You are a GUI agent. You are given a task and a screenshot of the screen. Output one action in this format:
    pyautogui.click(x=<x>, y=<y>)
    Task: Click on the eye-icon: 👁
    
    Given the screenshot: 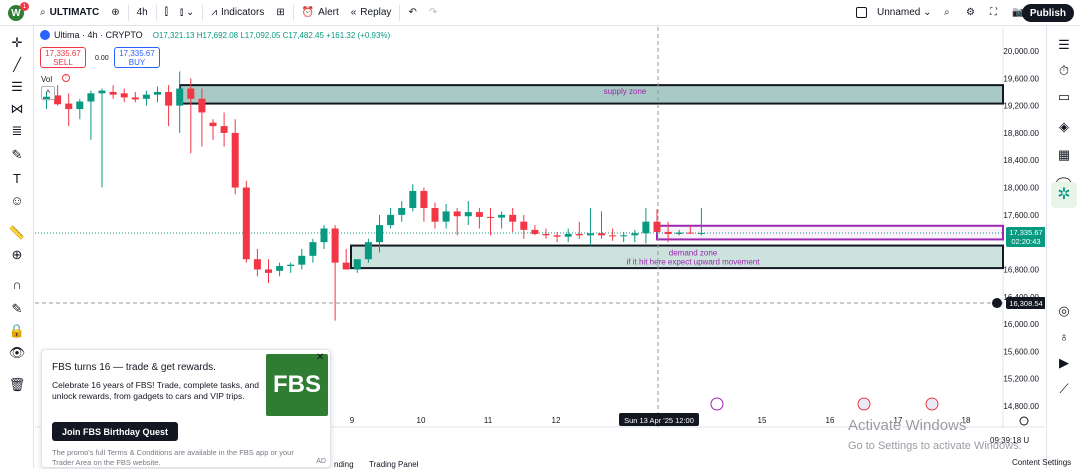 What is the action you would take?
    pyautogui.click(x=17, y=353)
    